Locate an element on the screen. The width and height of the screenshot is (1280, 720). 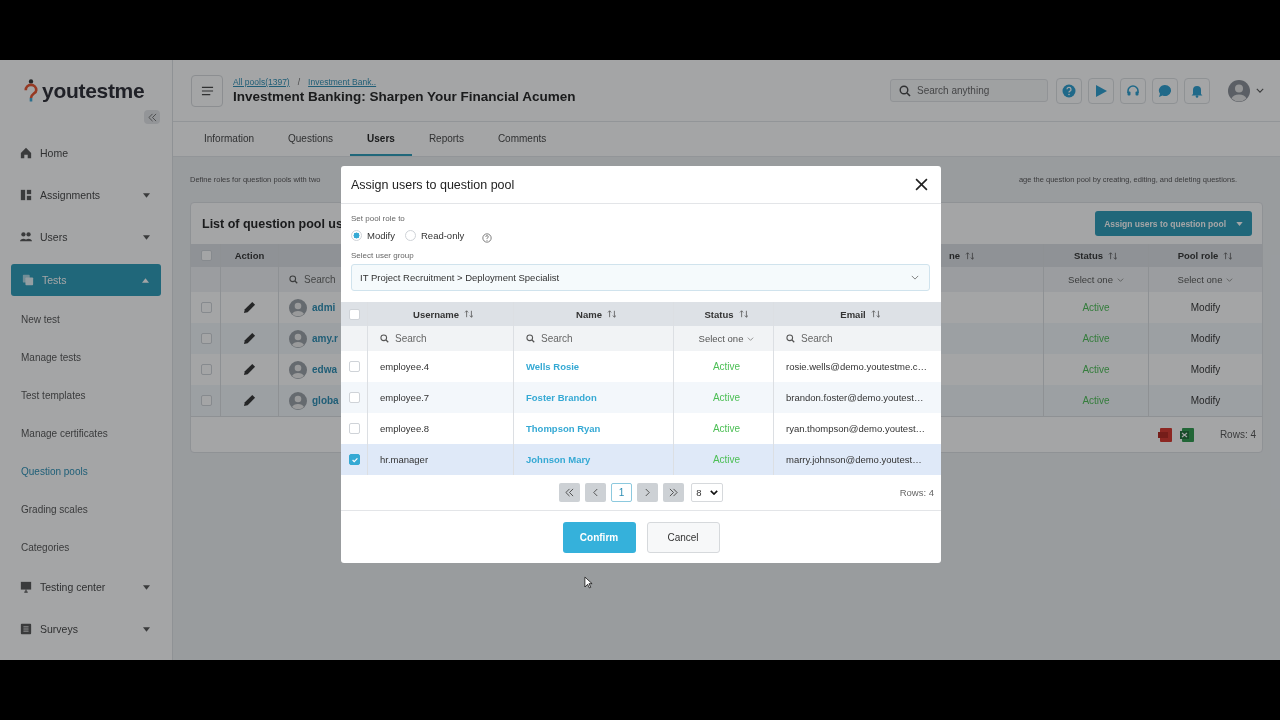
field-label: Select user group is located at coordinates (383, 255).